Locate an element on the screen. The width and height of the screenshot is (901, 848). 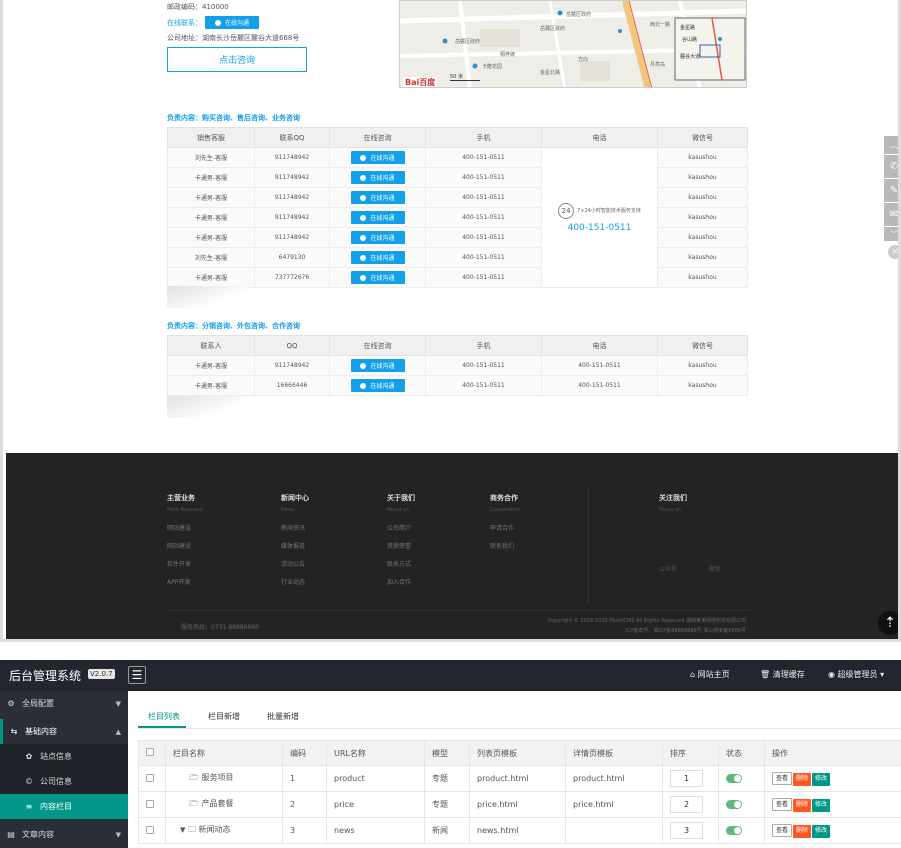
col-header: 在线咨询 is located at coordinates (377, 137).